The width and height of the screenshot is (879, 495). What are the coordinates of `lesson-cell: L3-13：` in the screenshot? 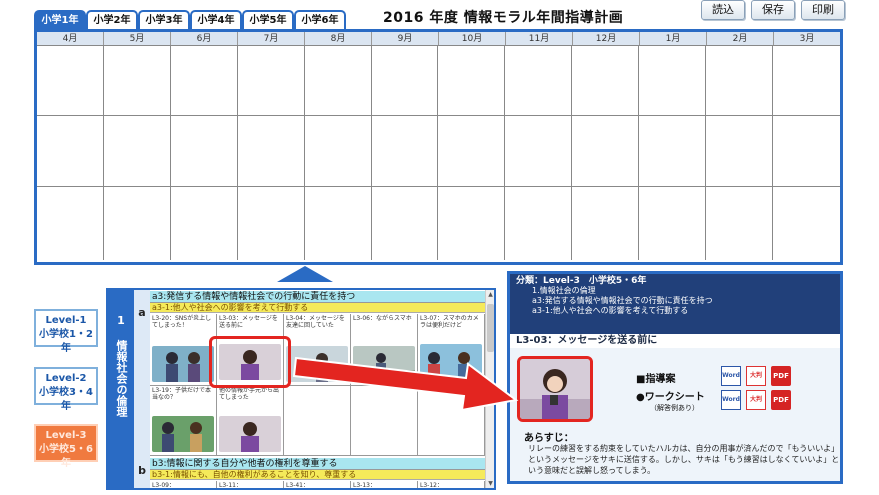 It's located at (384, 485).